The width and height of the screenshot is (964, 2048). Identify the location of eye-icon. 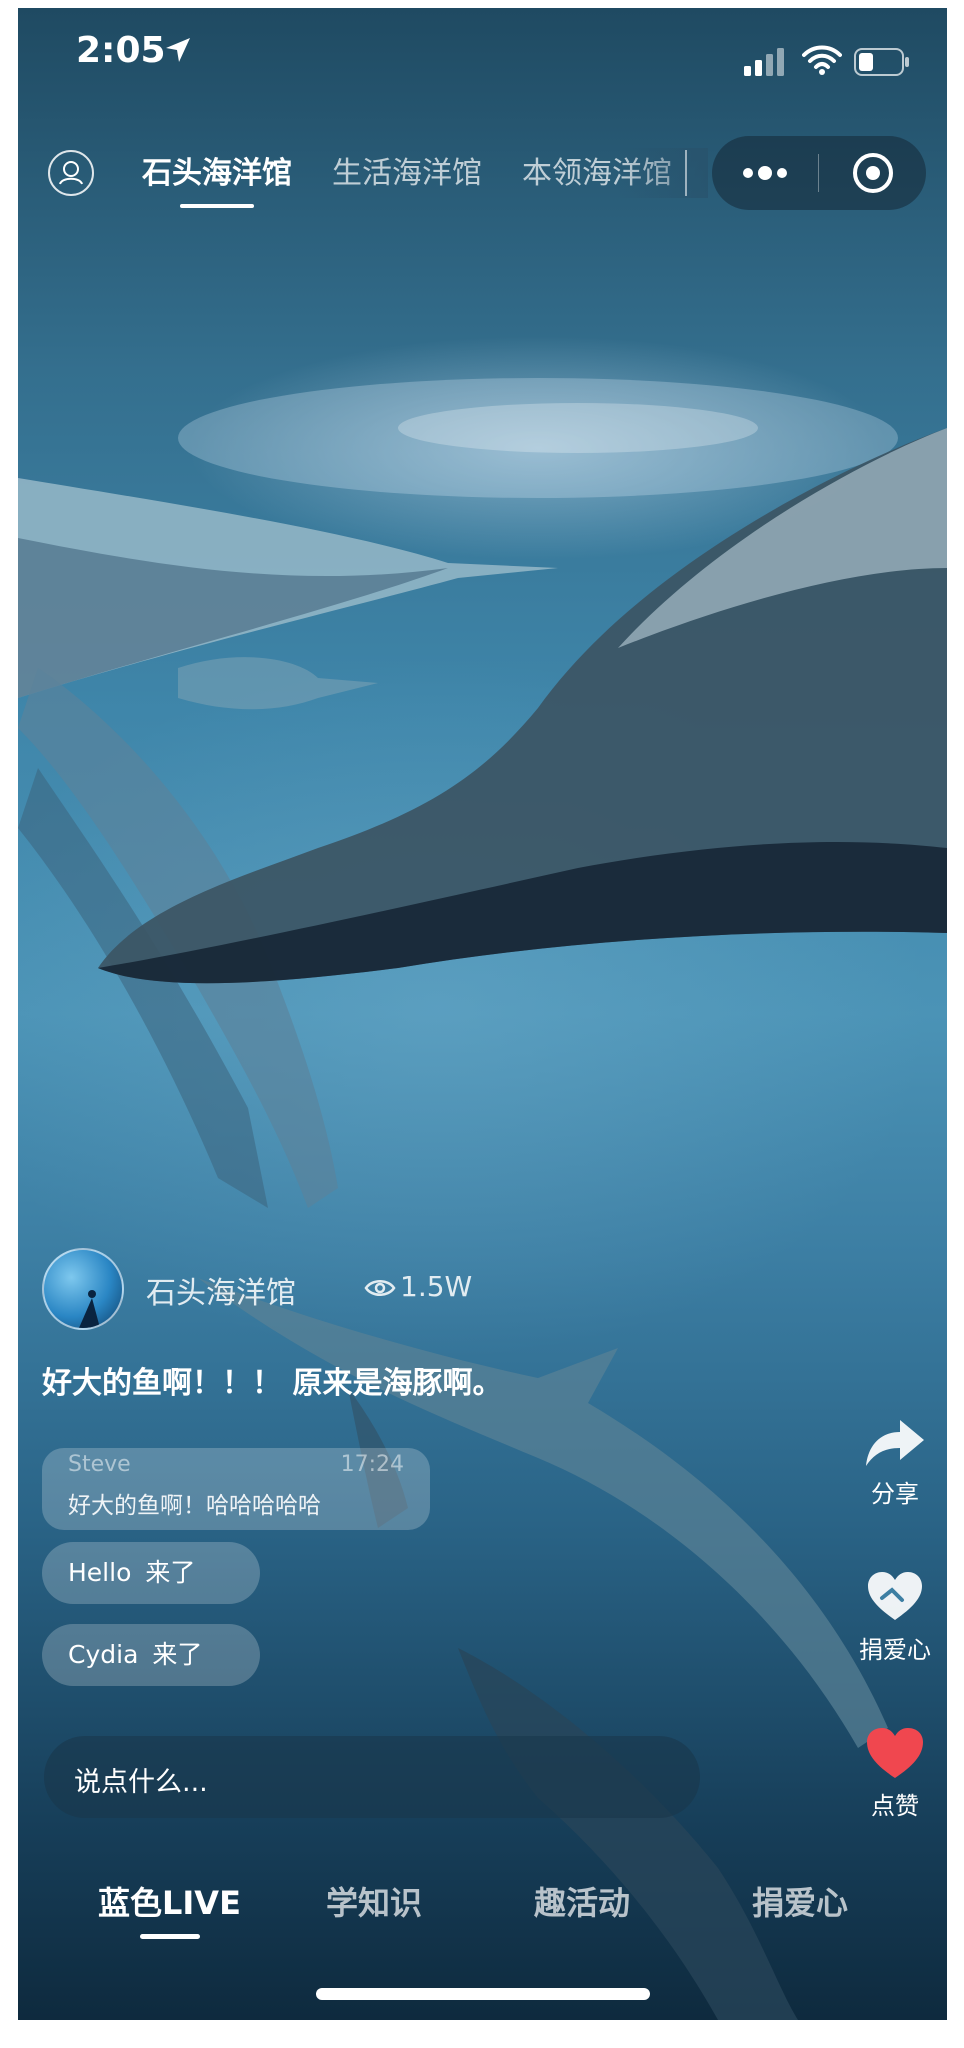
(380, 1288).